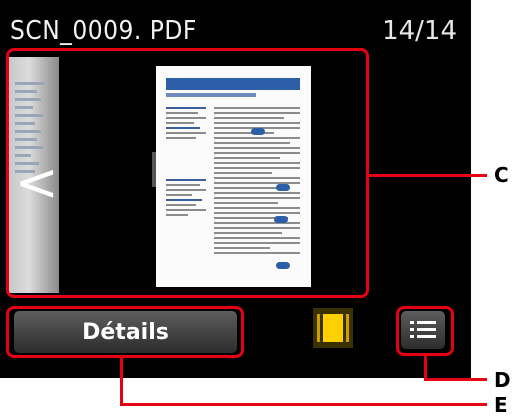 The height and width of the screenshot is (418, 526). I want to click on callout-e-label: E, so click(501, 405).